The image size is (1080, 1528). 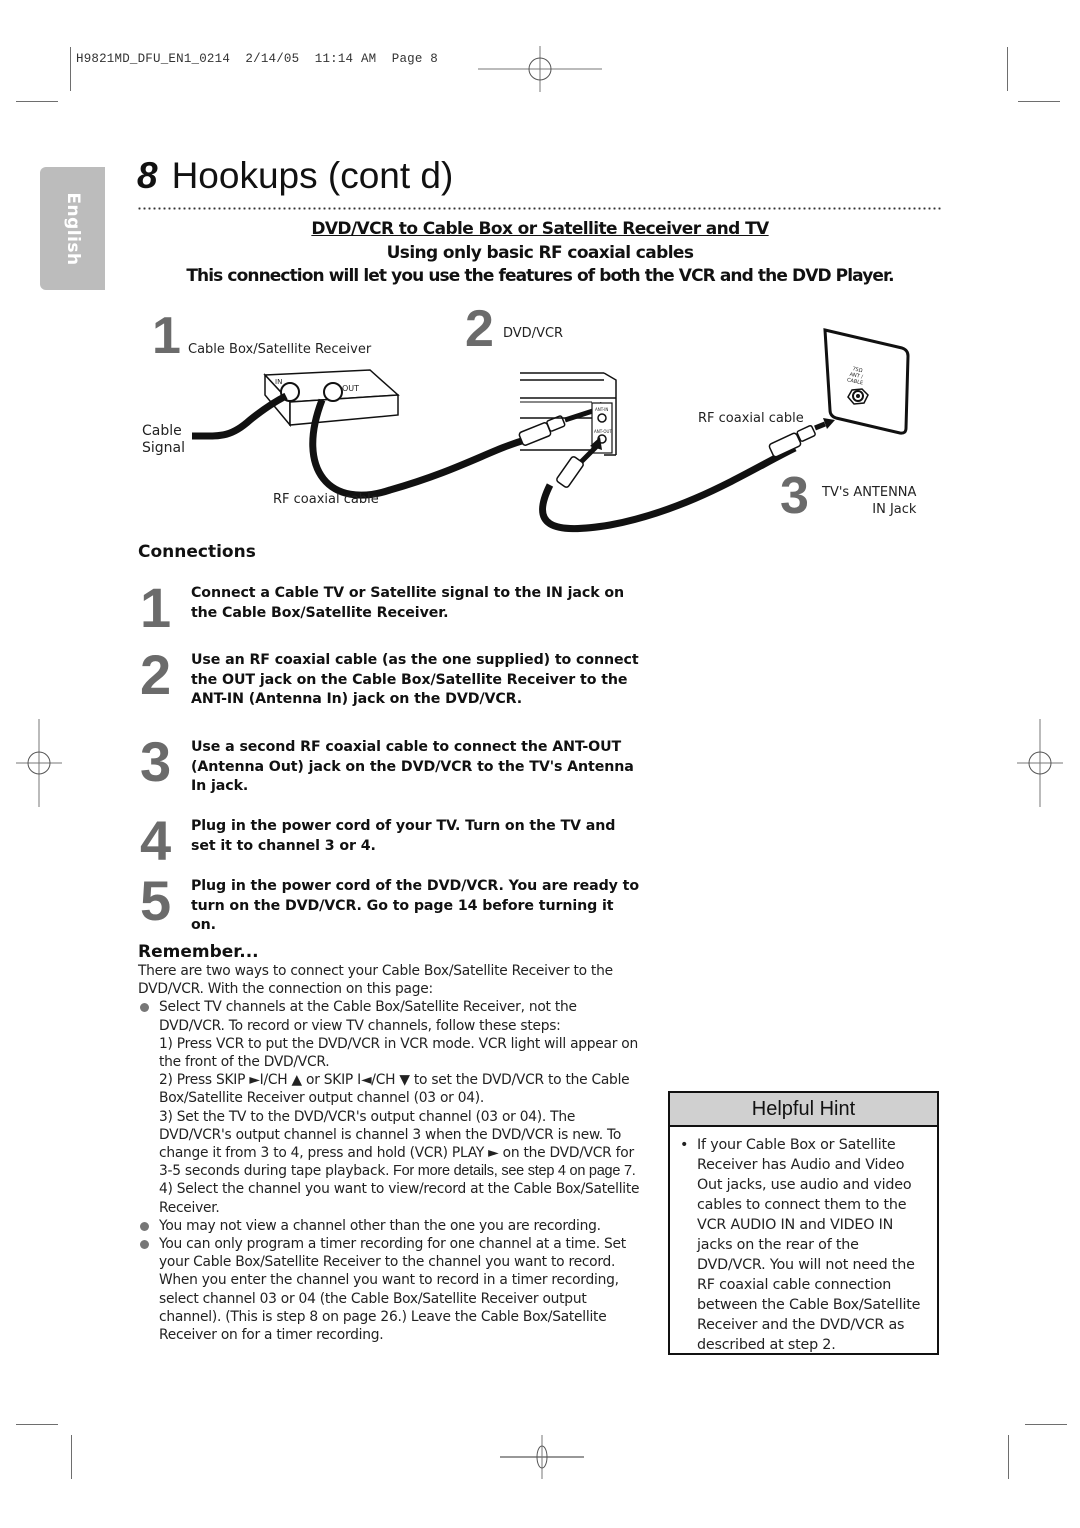 I want to click on language-tab: English, so click(x=72, y=228).